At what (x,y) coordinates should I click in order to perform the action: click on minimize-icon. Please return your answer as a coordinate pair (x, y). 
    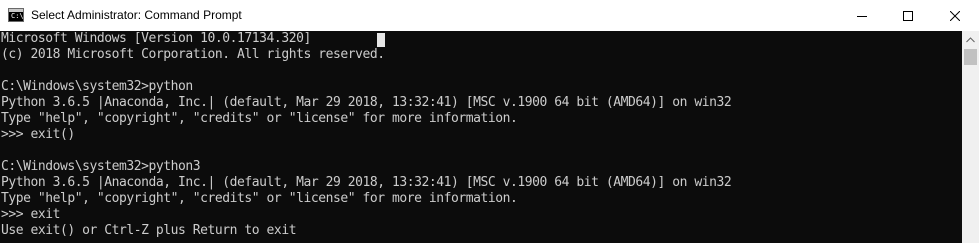
    Looking at the image, I should click on (862, 16).